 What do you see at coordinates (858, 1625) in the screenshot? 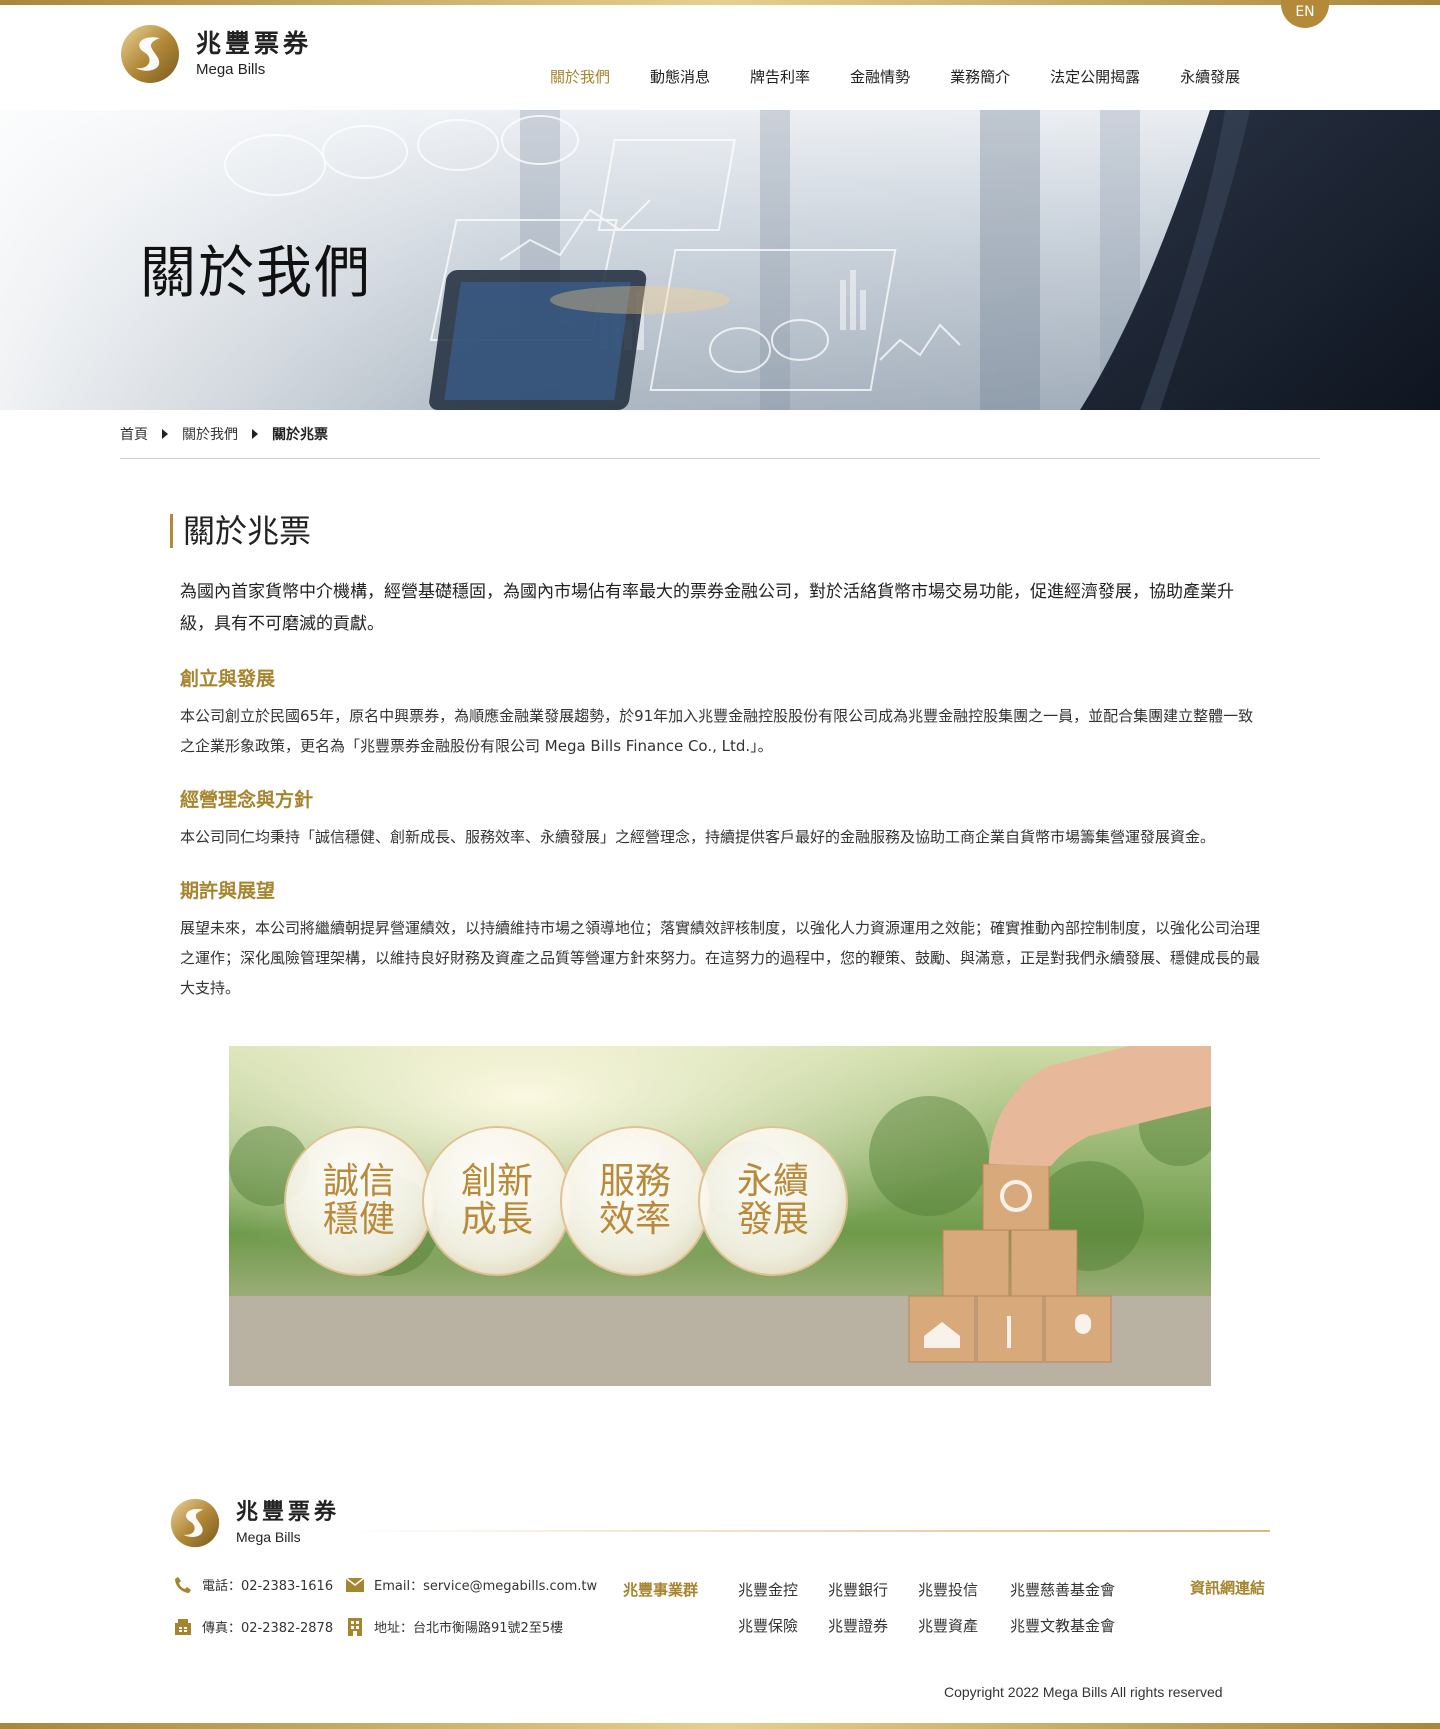
I see `group-link-securities: 兆豐證券` at bounding box center [858, 1625].